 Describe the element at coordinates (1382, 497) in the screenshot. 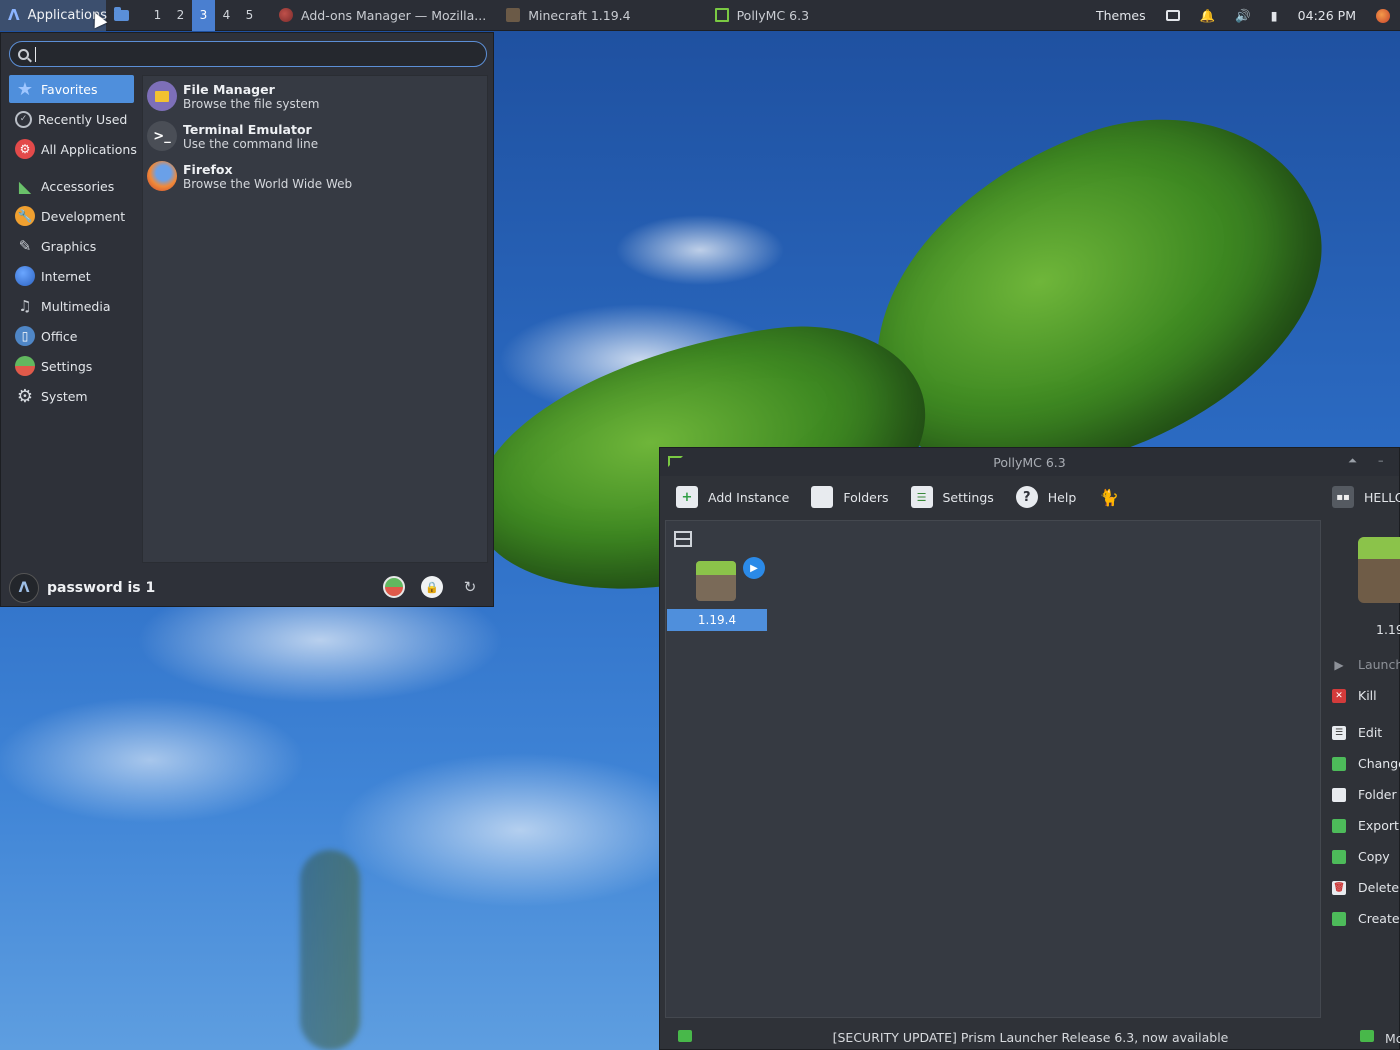

I see `account-label: HELLO` at that location.